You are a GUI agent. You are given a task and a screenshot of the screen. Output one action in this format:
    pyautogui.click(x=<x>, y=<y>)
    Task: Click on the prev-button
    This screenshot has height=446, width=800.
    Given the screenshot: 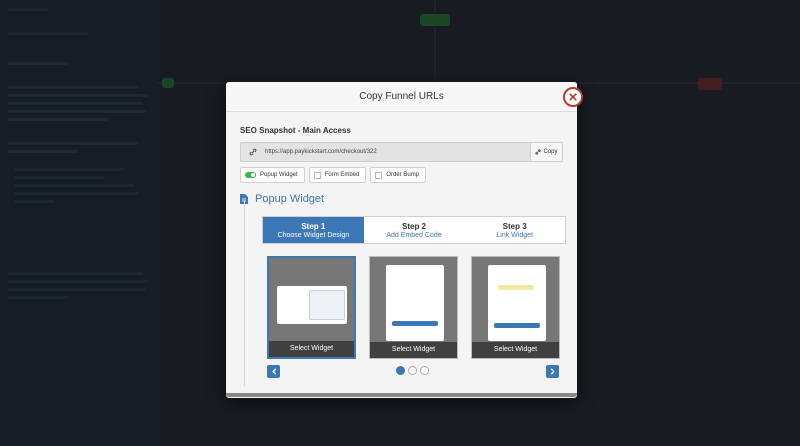 What is the action you would take?
    pyautogui.click(x=273, y=371)
    